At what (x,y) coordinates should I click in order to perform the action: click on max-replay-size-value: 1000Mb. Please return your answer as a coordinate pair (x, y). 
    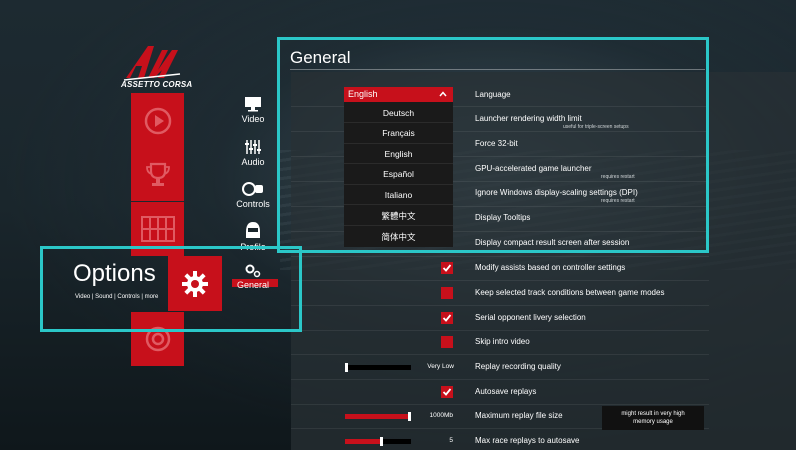
    Looking at the image, I should click on (441, 415).